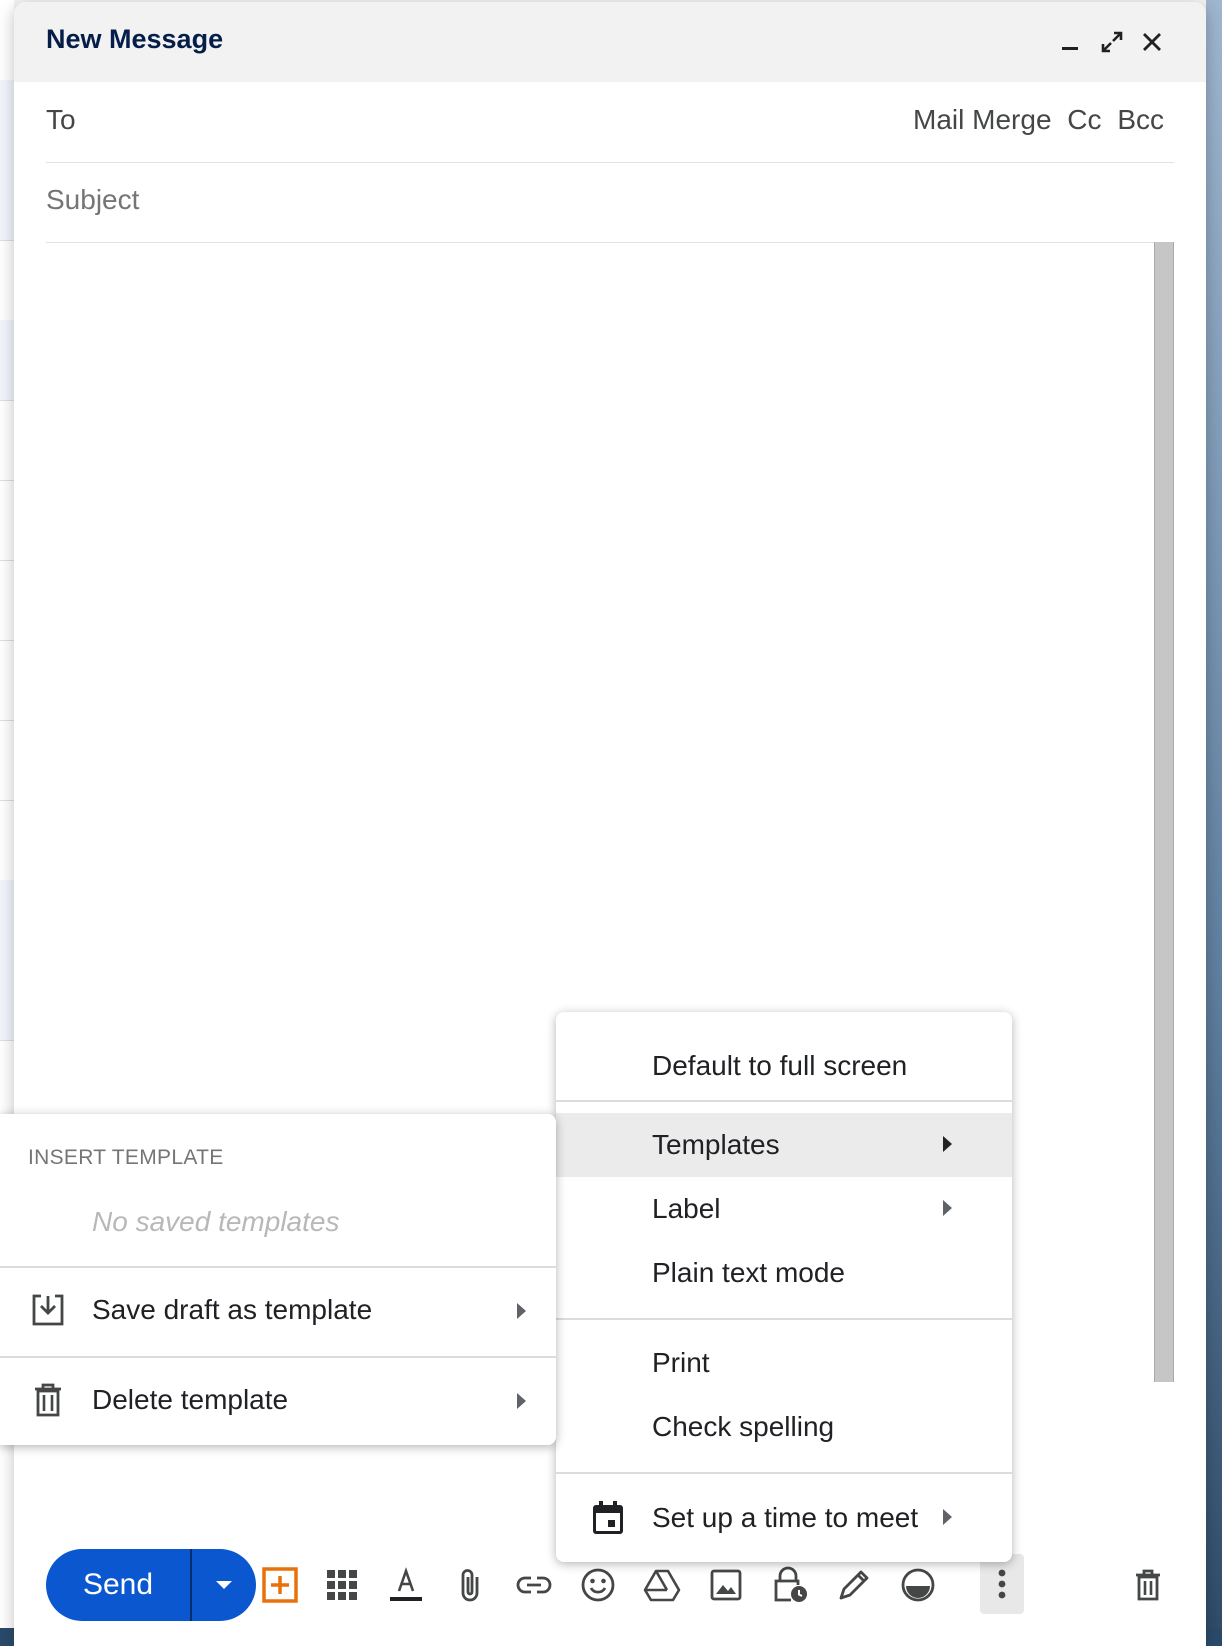  What do you see at coordinates (534, 1585) in the screenshot?
I see `link-icon` at bounding box center [534, 1585].